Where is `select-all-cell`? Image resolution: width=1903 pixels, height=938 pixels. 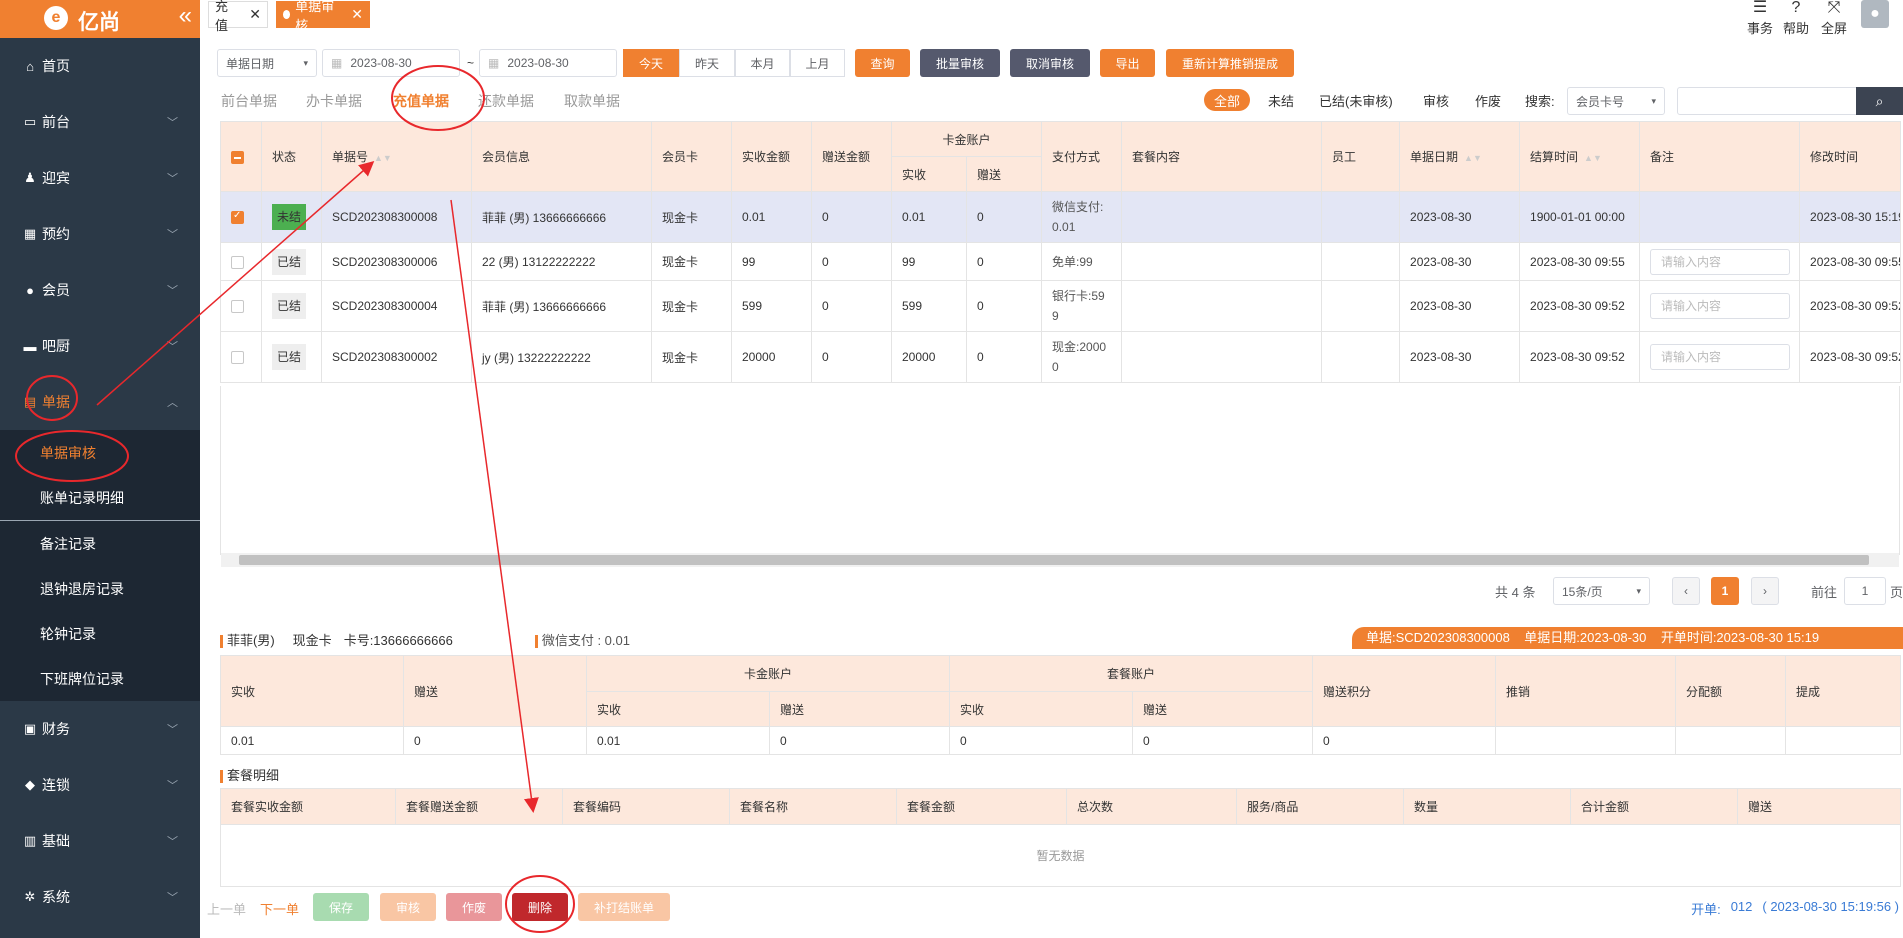
select-all-cell is located at coordinates (241, 156).